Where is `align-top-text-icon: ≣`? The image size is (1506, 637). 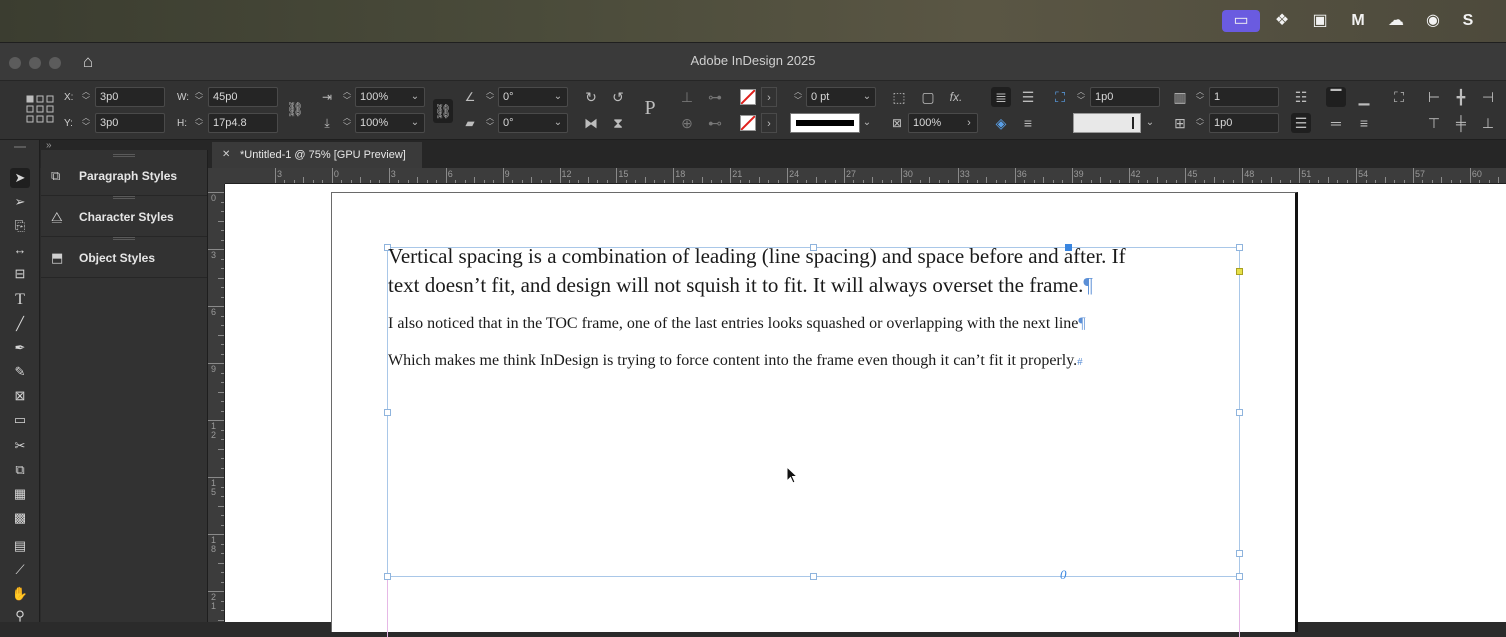 align-top-text-icon: ≣ is located at coordinates (1001, 97).